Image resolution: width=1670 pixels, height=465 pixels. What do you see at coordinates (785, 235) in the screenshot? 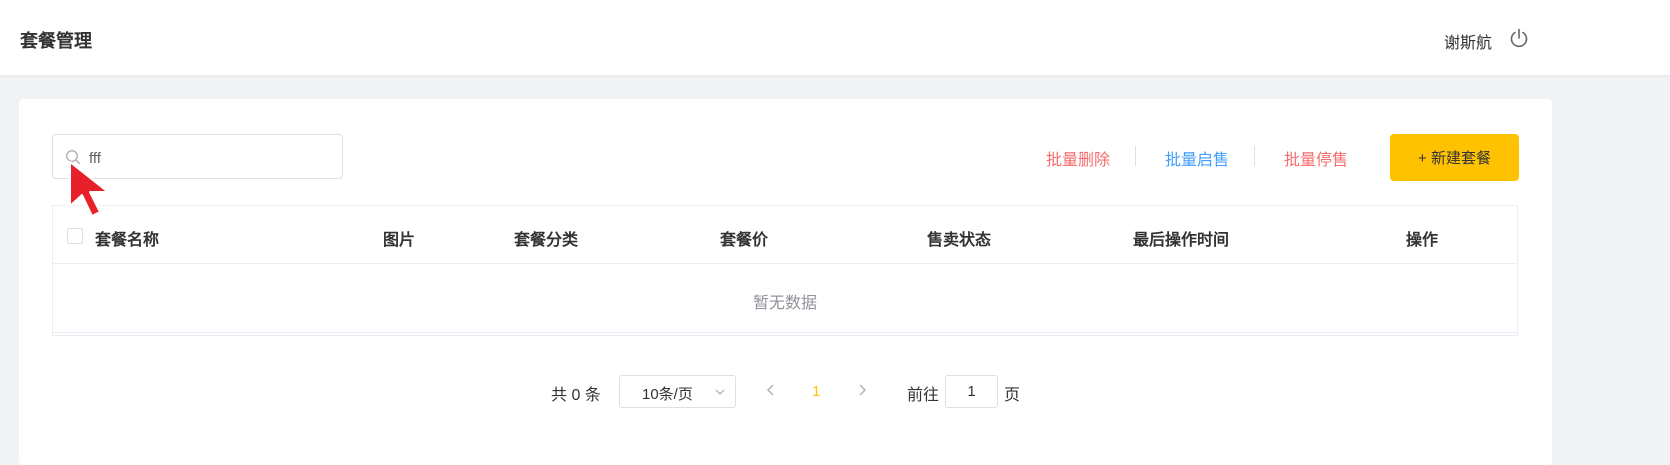
I see `table-header: 套餐名称 图片 套餐分类 套餐价 售卖状态 最后操作时间 操作` at bounding box center [785, 235].